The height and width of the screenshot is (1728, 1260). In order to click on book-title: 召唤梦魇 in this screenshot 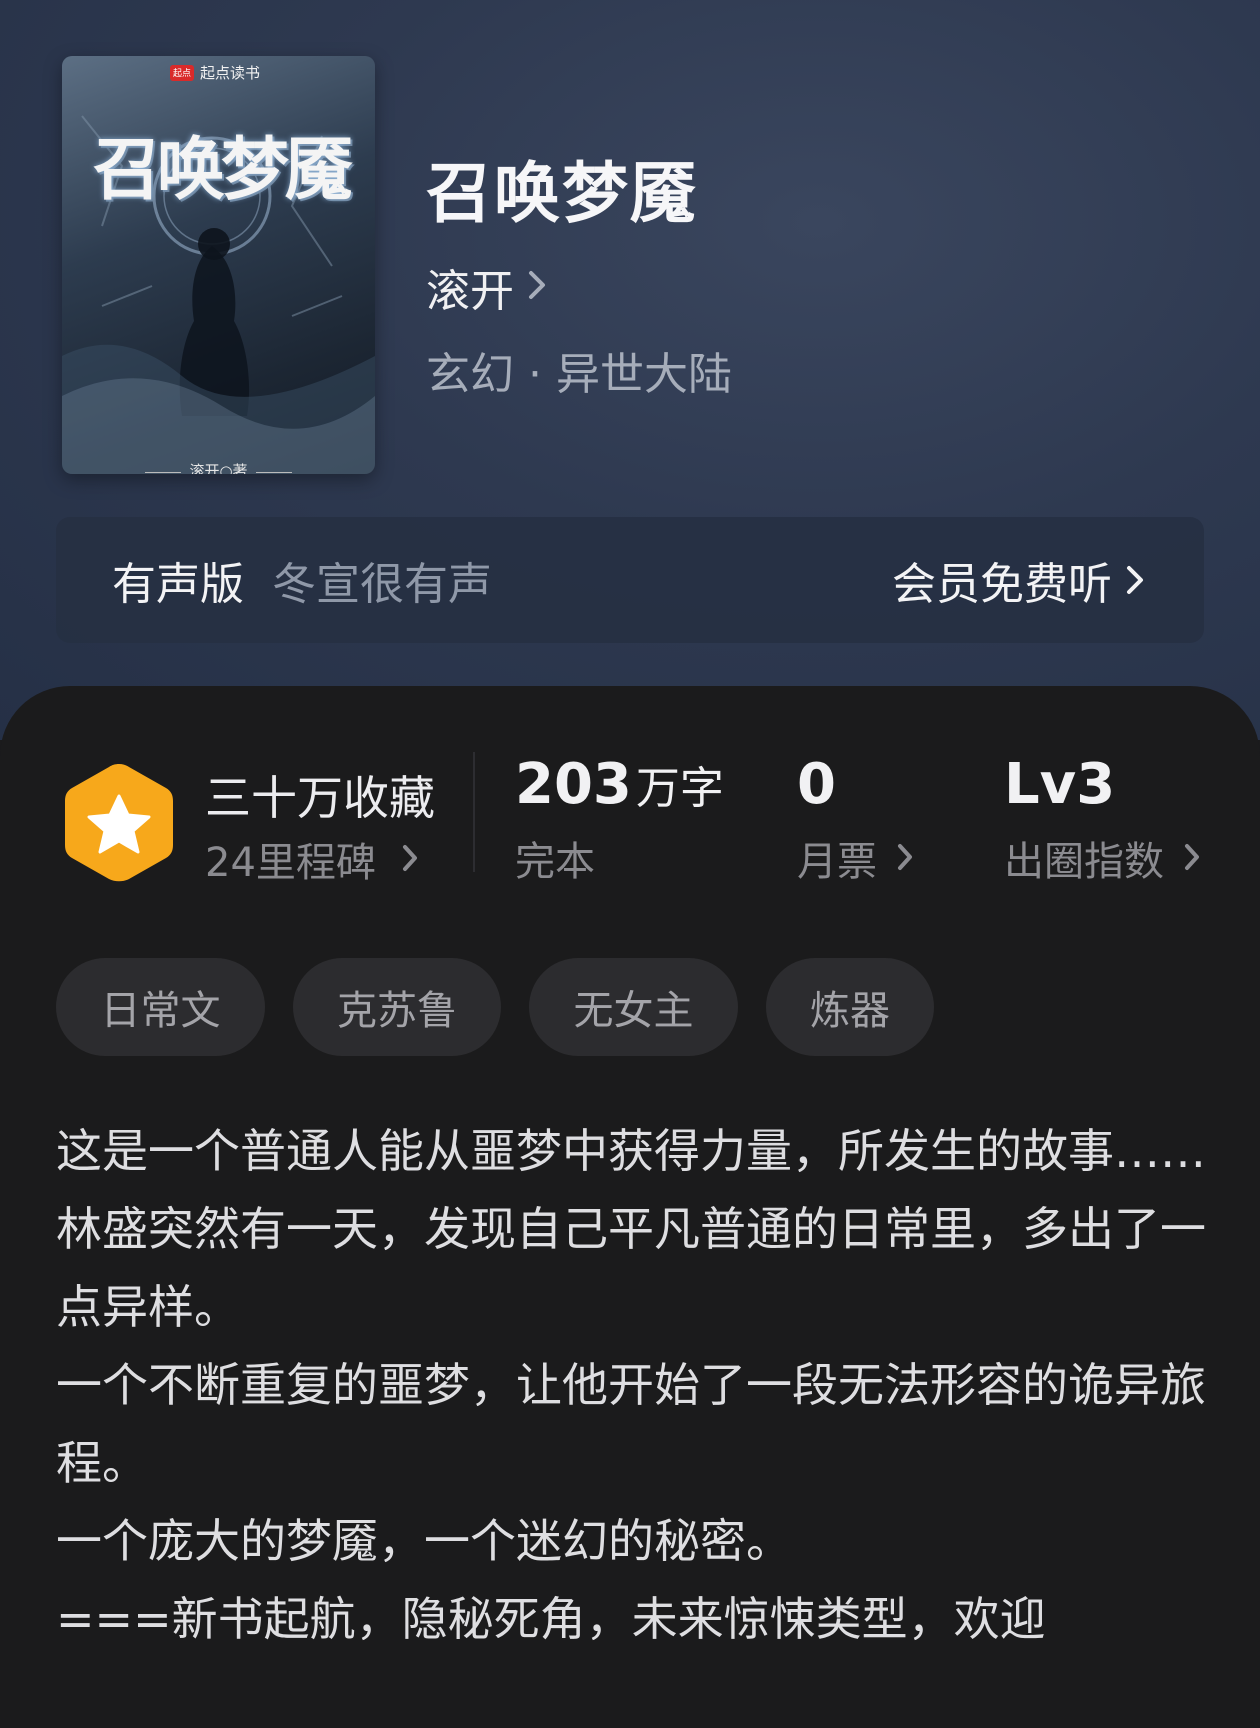, I will do `click(562, 193)`.